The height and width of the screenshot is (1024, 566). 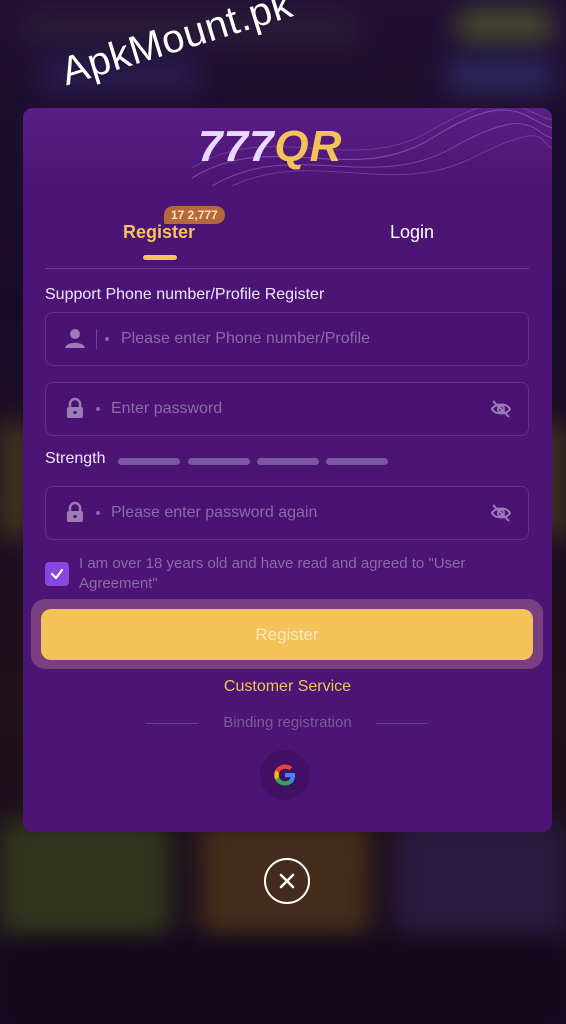 I want to click on binding-label: Binding registration, so click(x=287, y=722).